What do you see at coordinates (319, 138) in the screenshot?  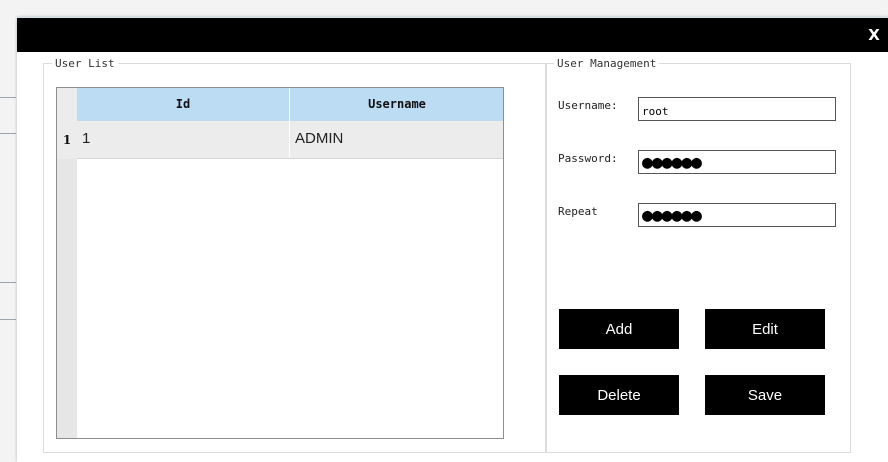 I see `cell-username: ADMIN` at bounding box center [319, 138].